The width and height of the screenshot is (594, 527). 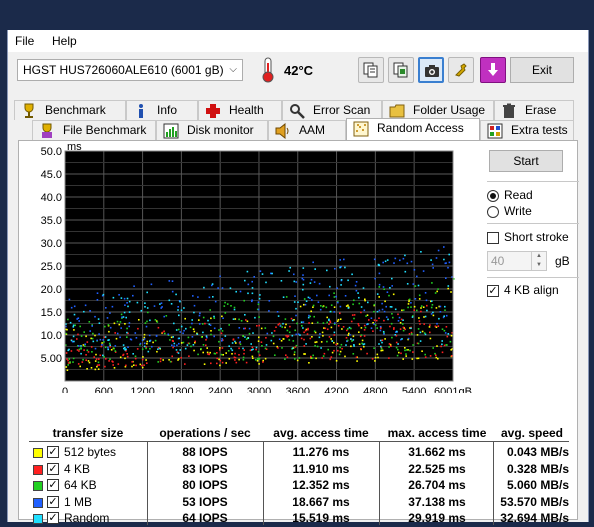 I want to click on align-4kb-label: 4 KB align, so click(x=531, y=290).